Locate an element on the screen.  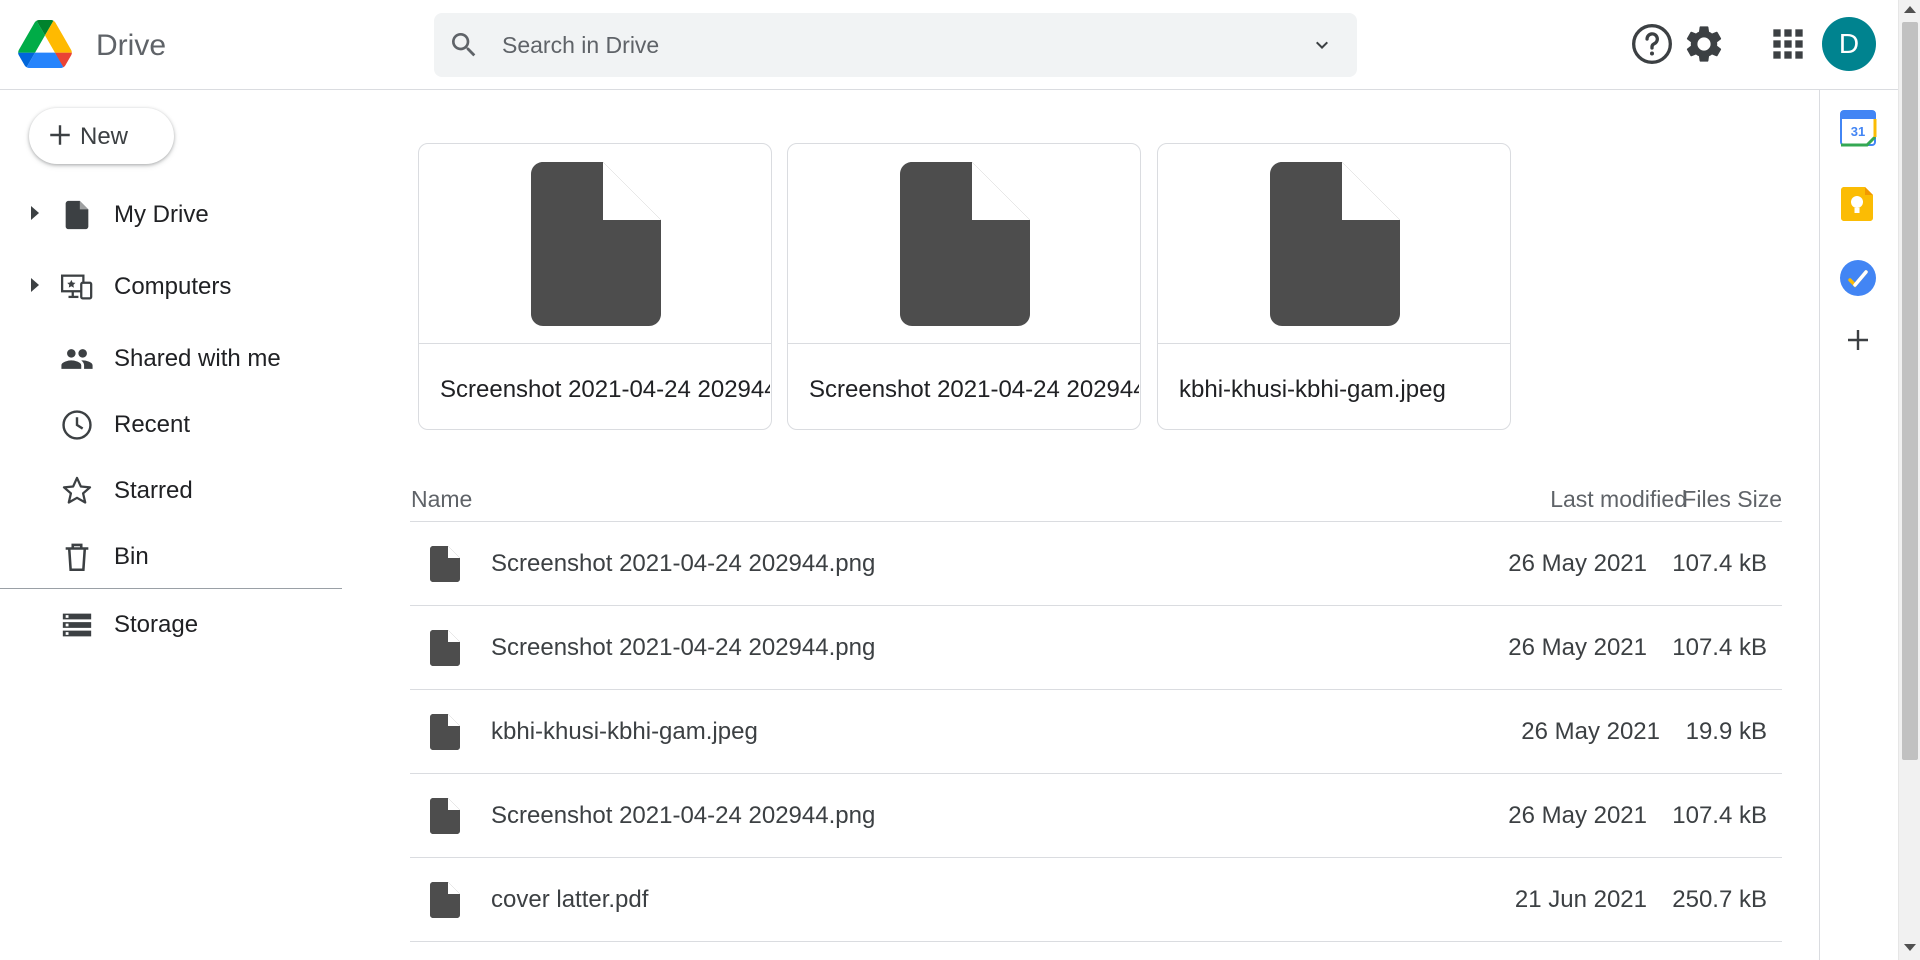
add-addon-icon is located at coordinates (1858, 340).